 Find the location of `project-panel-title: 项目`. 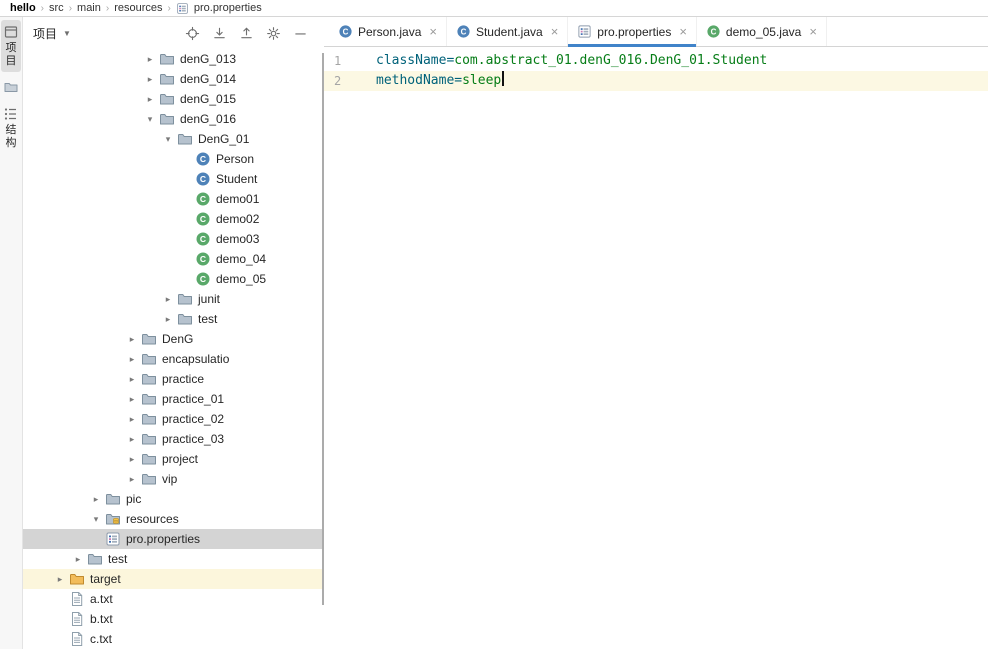

project-panel-title: 项目 is located at coordinates (45, 33).